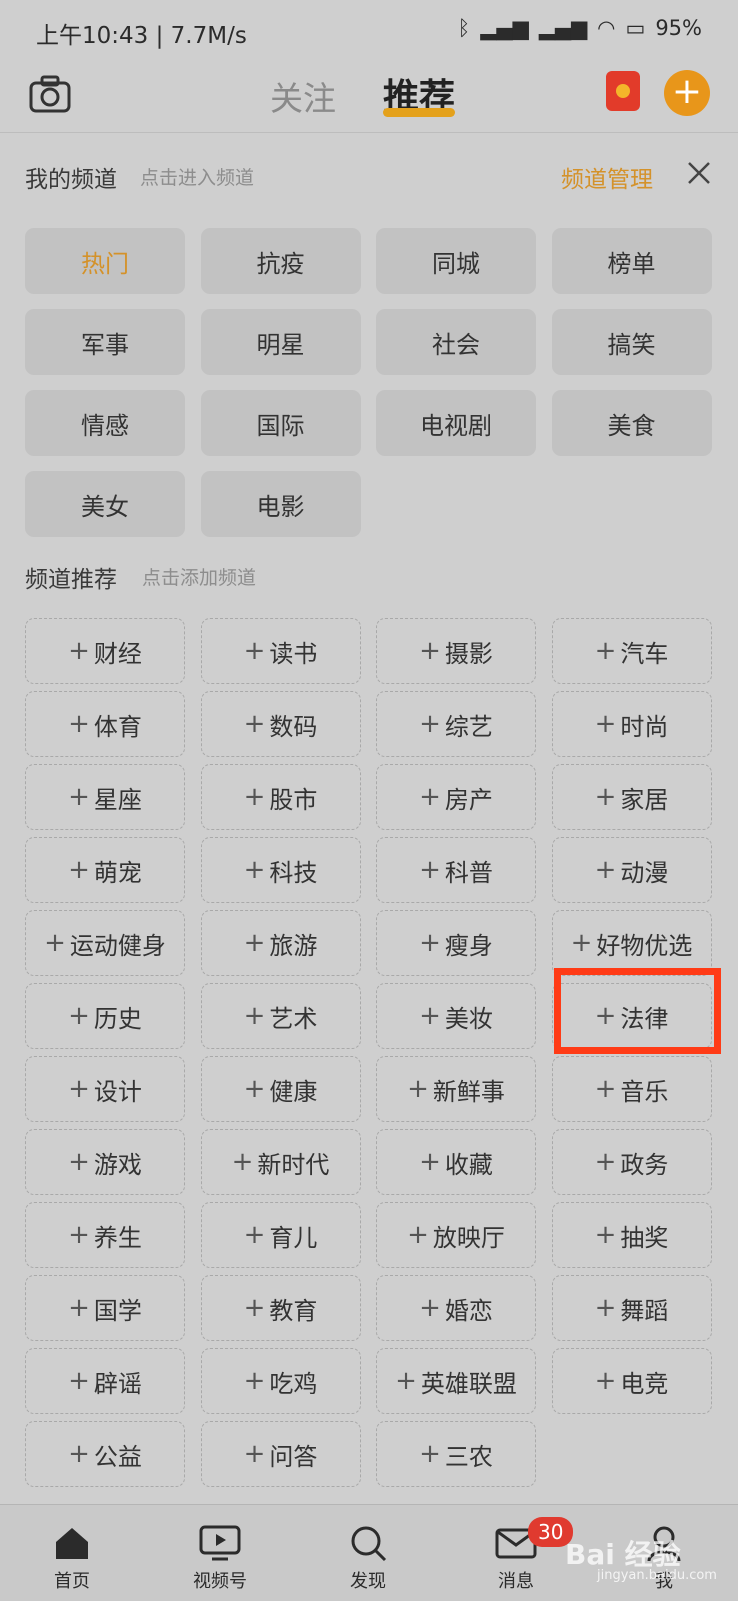 This screenshot has width=738, height=1601. I want to click on recommended-channel-chip: + 电竞, so click(631, 1381).